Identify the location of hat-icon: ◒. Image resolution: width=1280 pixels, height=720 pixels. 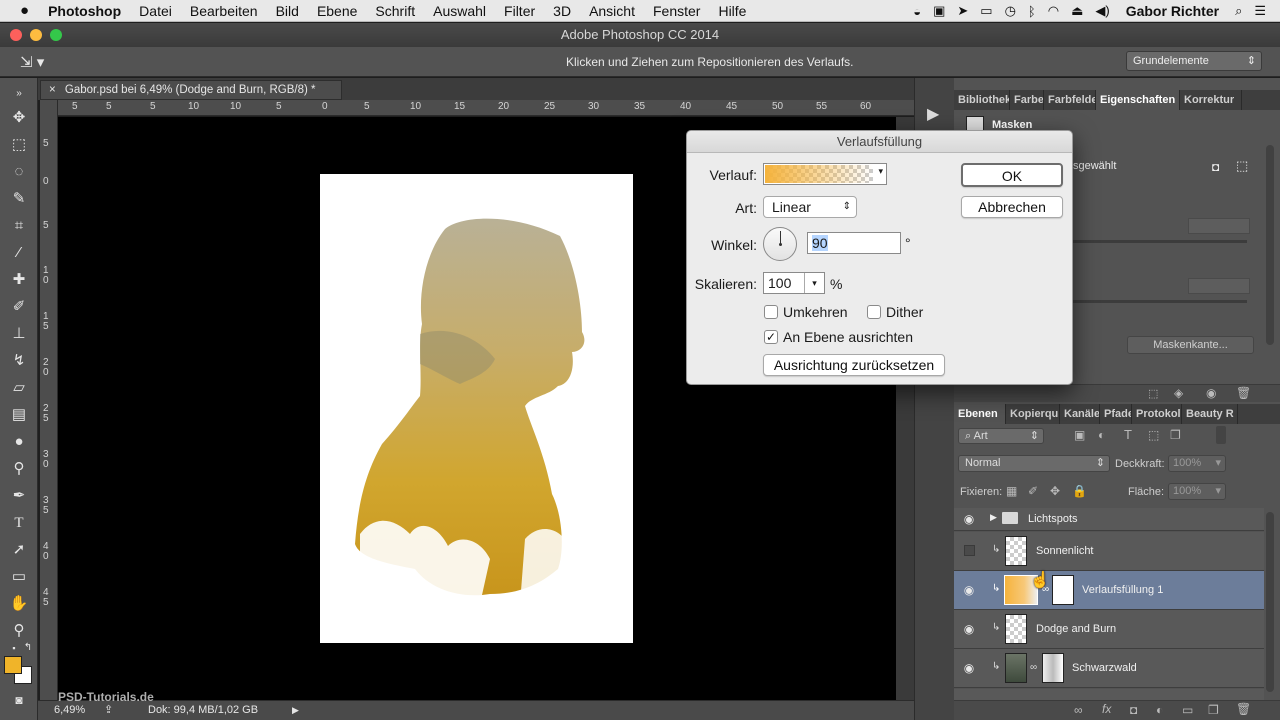
(917, 11).